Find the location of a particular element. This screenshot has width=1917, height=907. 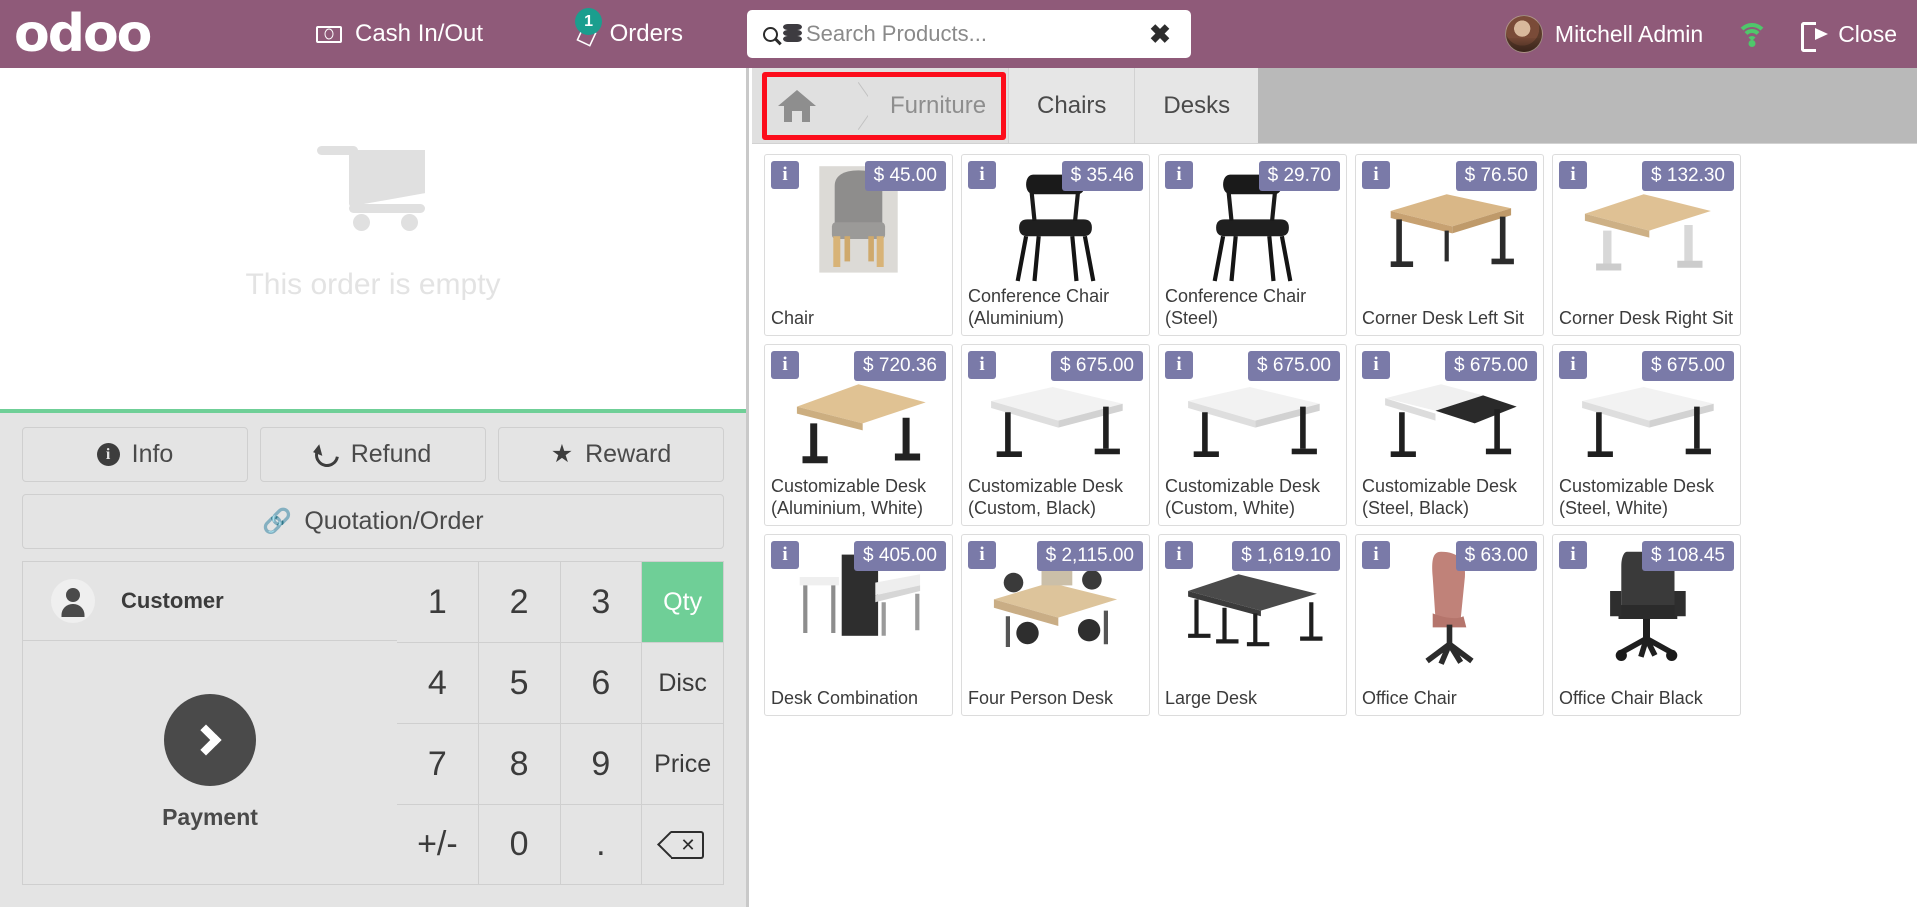

quotation-order-button: 🔗 Quotation/Order is located at coordinates (373, 521).